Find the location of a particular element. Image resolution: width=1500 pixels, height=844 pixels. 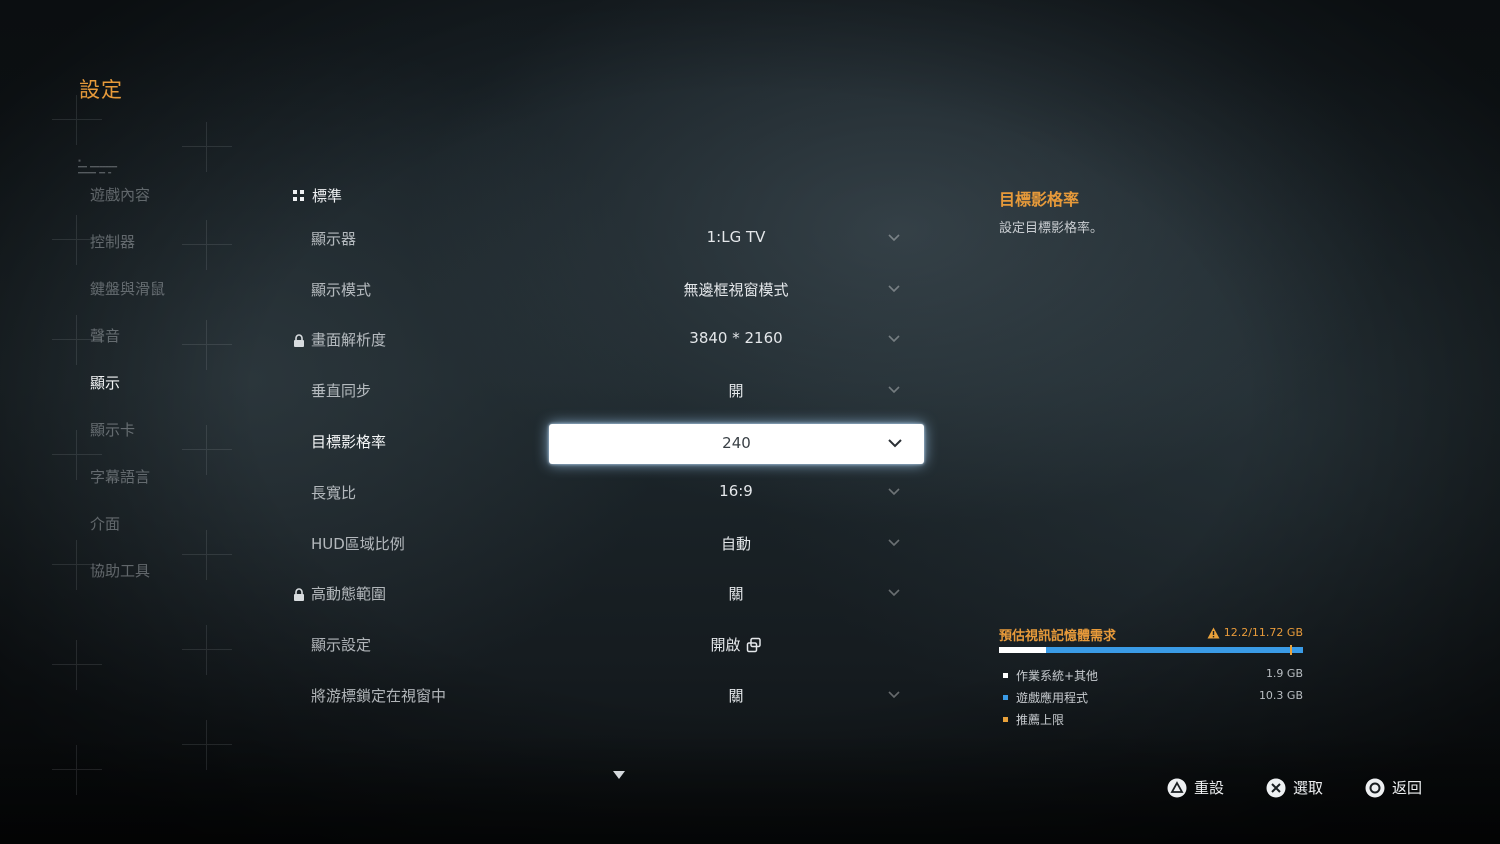

setting-label: 畫面解析度 is located at coordinates (349, 340).